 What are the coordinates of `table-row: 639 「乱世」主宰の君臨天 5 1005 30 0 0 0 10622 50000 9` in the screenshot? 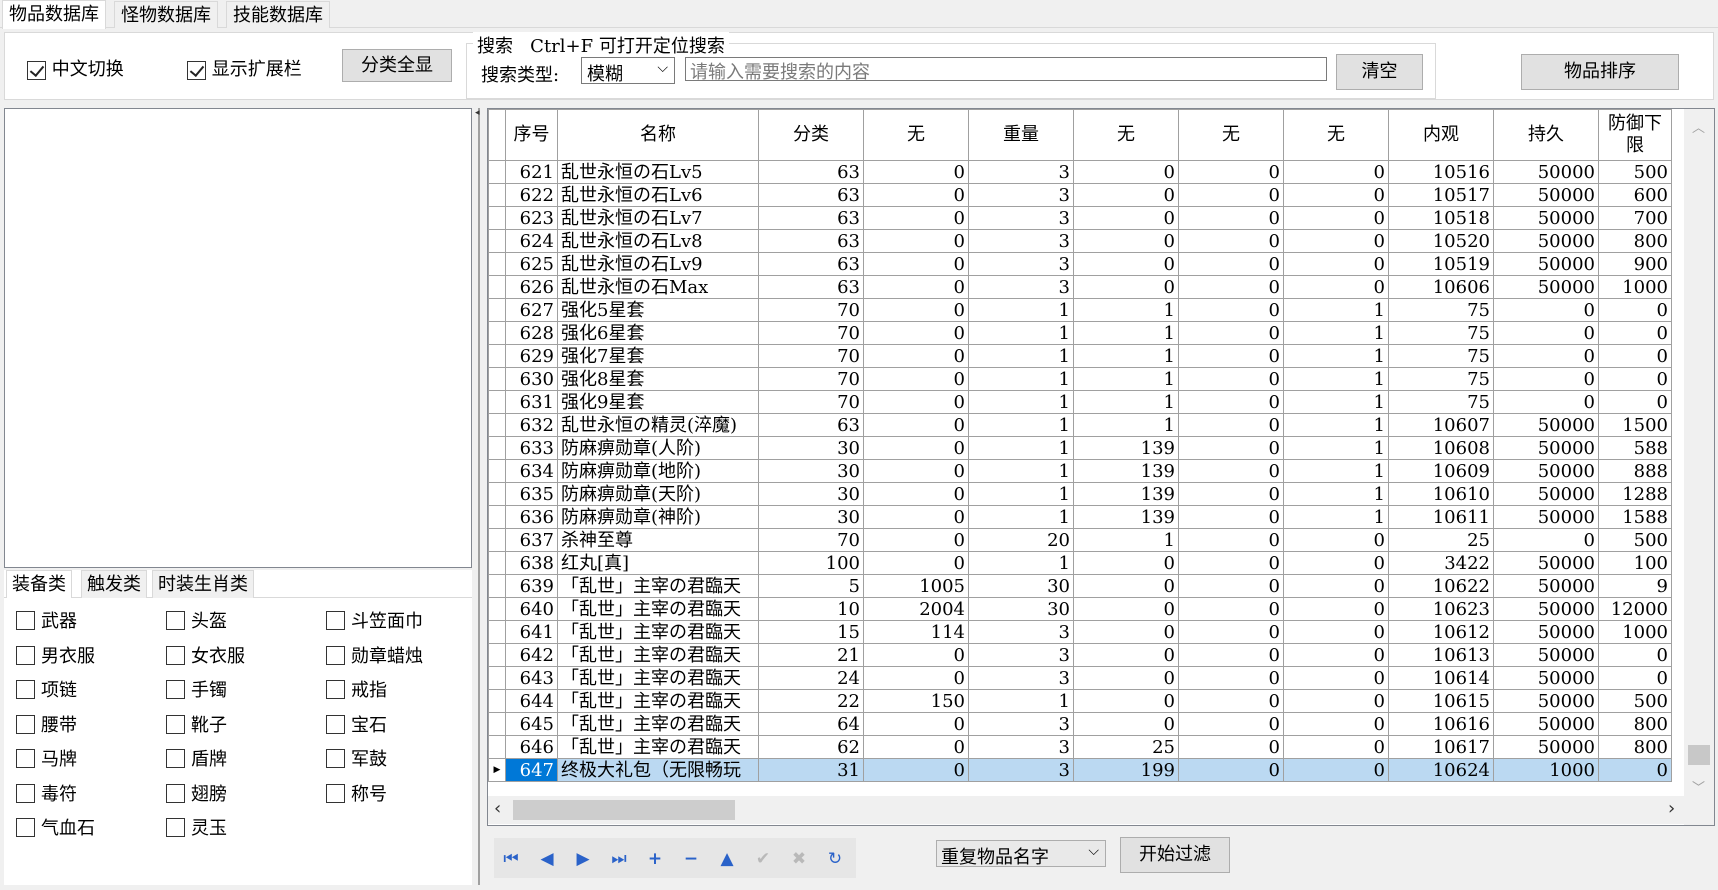 It's located at (1080, 586).